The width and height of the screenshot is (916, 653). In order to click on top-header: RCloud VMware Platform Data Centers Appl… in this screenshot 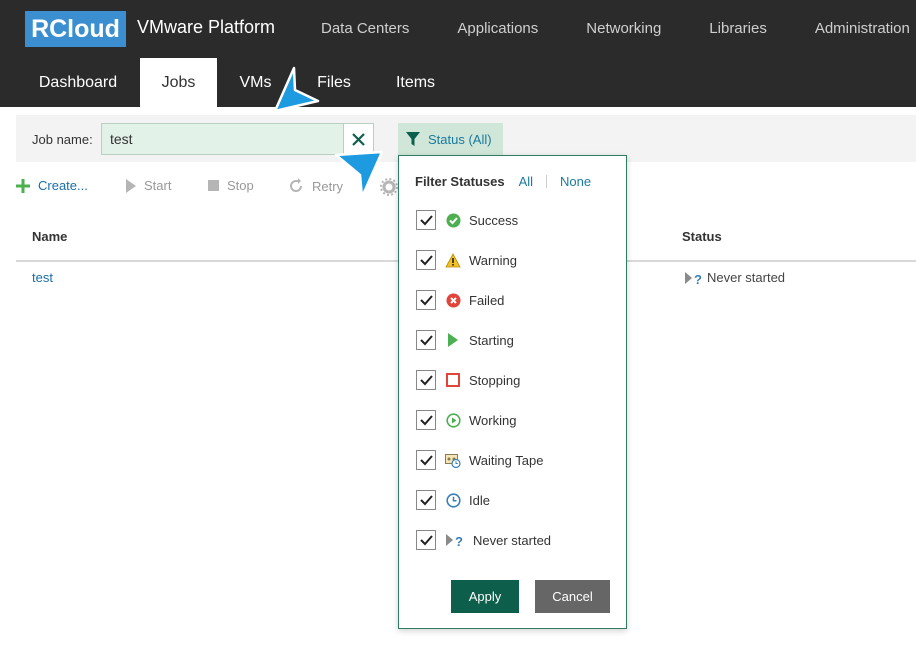, I will do `click(458, 29)`.